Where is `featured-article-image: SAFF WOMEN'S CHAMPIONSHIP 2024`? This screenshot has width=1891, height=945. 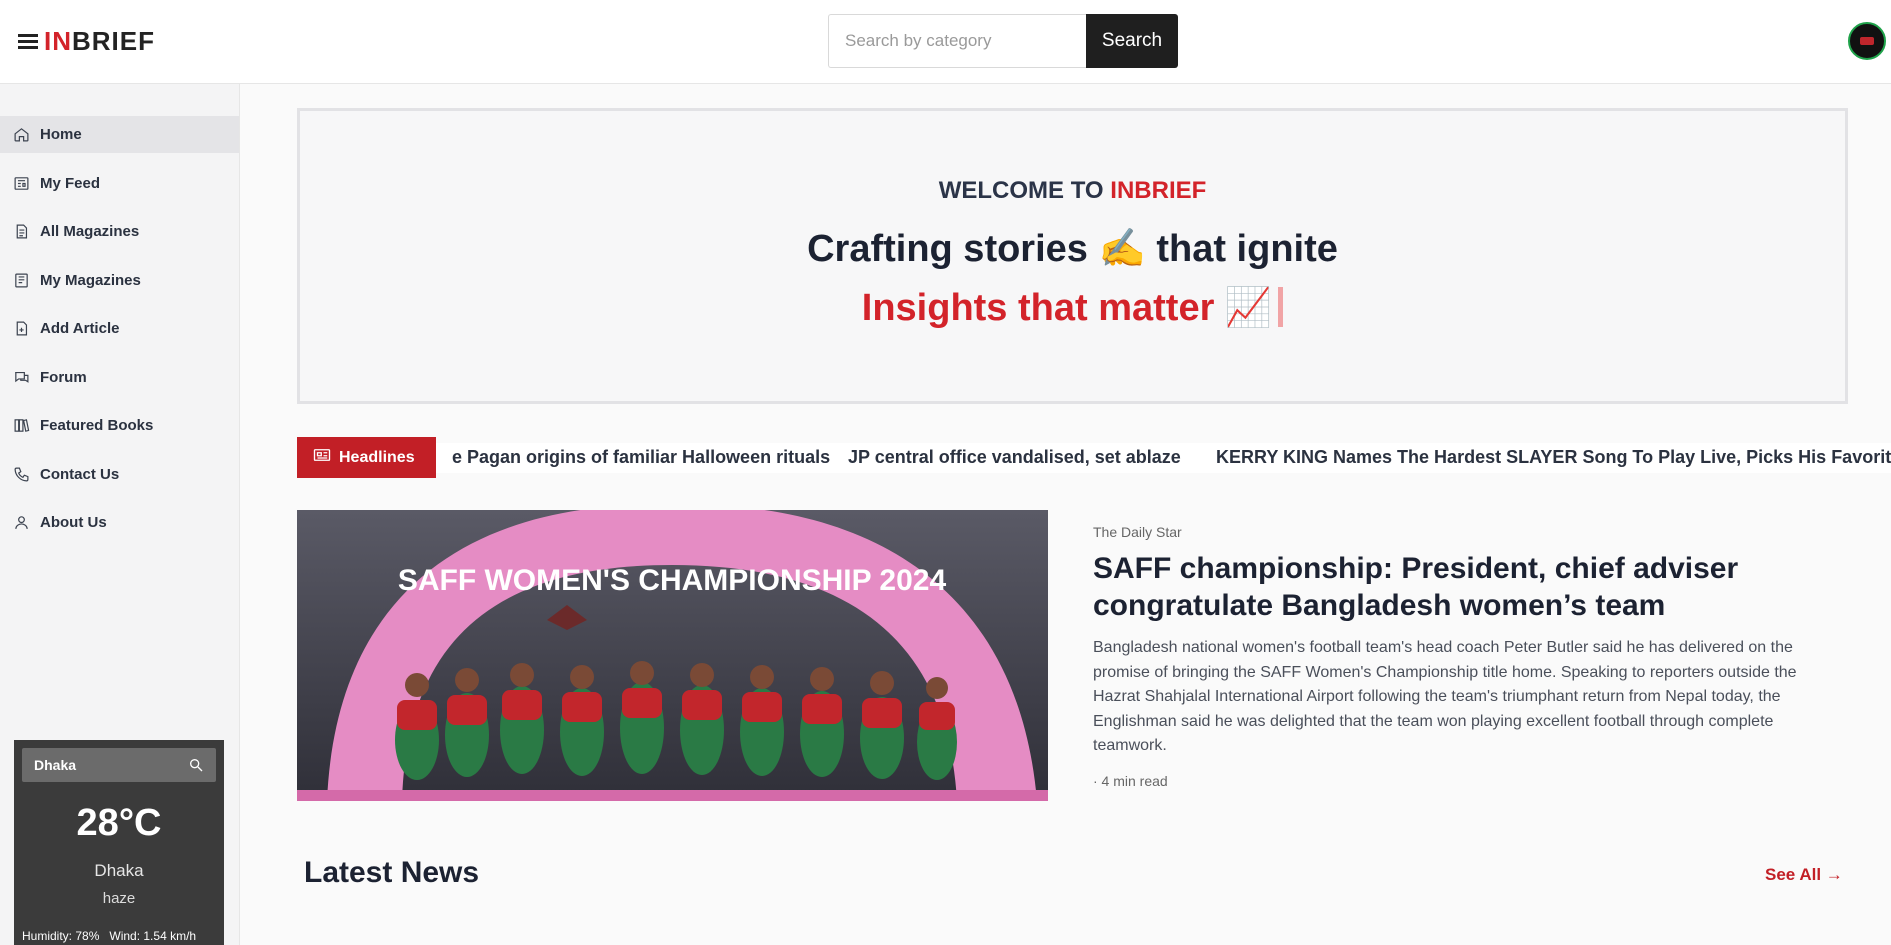 featured-article-image: SAFF WOMEN'S CHAMPIONSHIP 2024 is located at coordinates (672, 655).